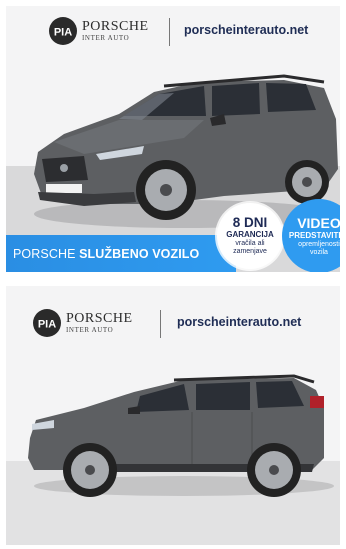 This screenshot has width=346, height=549. I want to click on official-vehicle-banner: PORSCHE SLUŽBENO VOZILO, so click(121, 253).